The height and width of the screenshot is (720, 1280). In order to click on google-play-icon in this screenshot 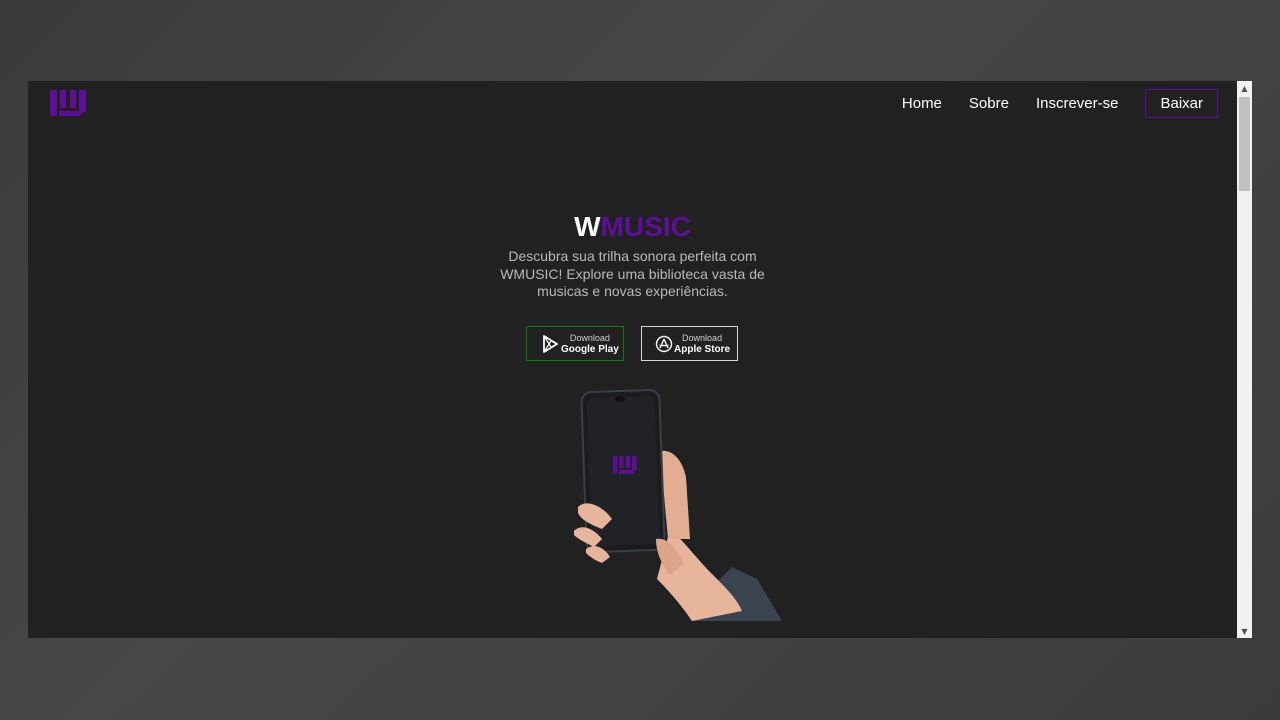, I will do `click(550, 343)`.